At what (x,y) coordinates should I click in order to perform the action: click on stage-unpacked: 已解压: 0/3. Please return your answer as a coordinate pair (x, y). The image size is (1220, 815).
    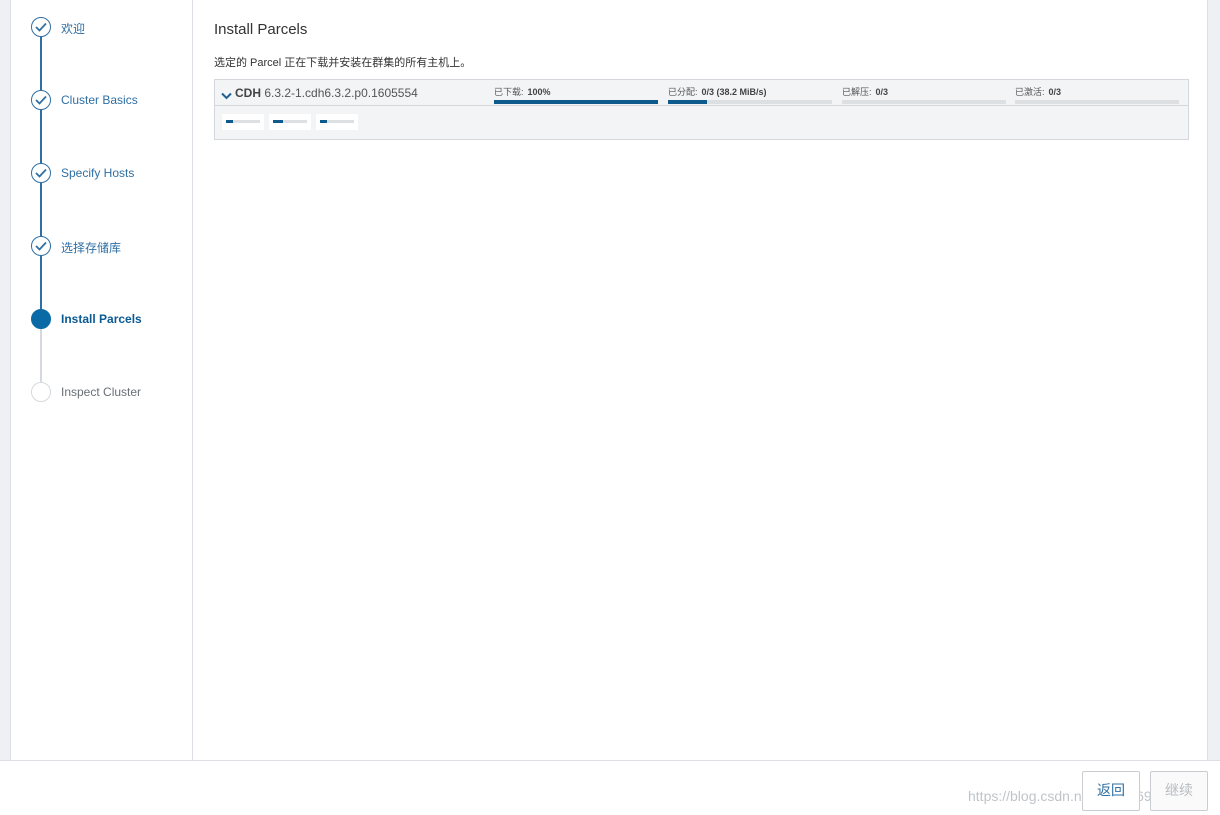
    Looking at the image, I should click on (924, 94).